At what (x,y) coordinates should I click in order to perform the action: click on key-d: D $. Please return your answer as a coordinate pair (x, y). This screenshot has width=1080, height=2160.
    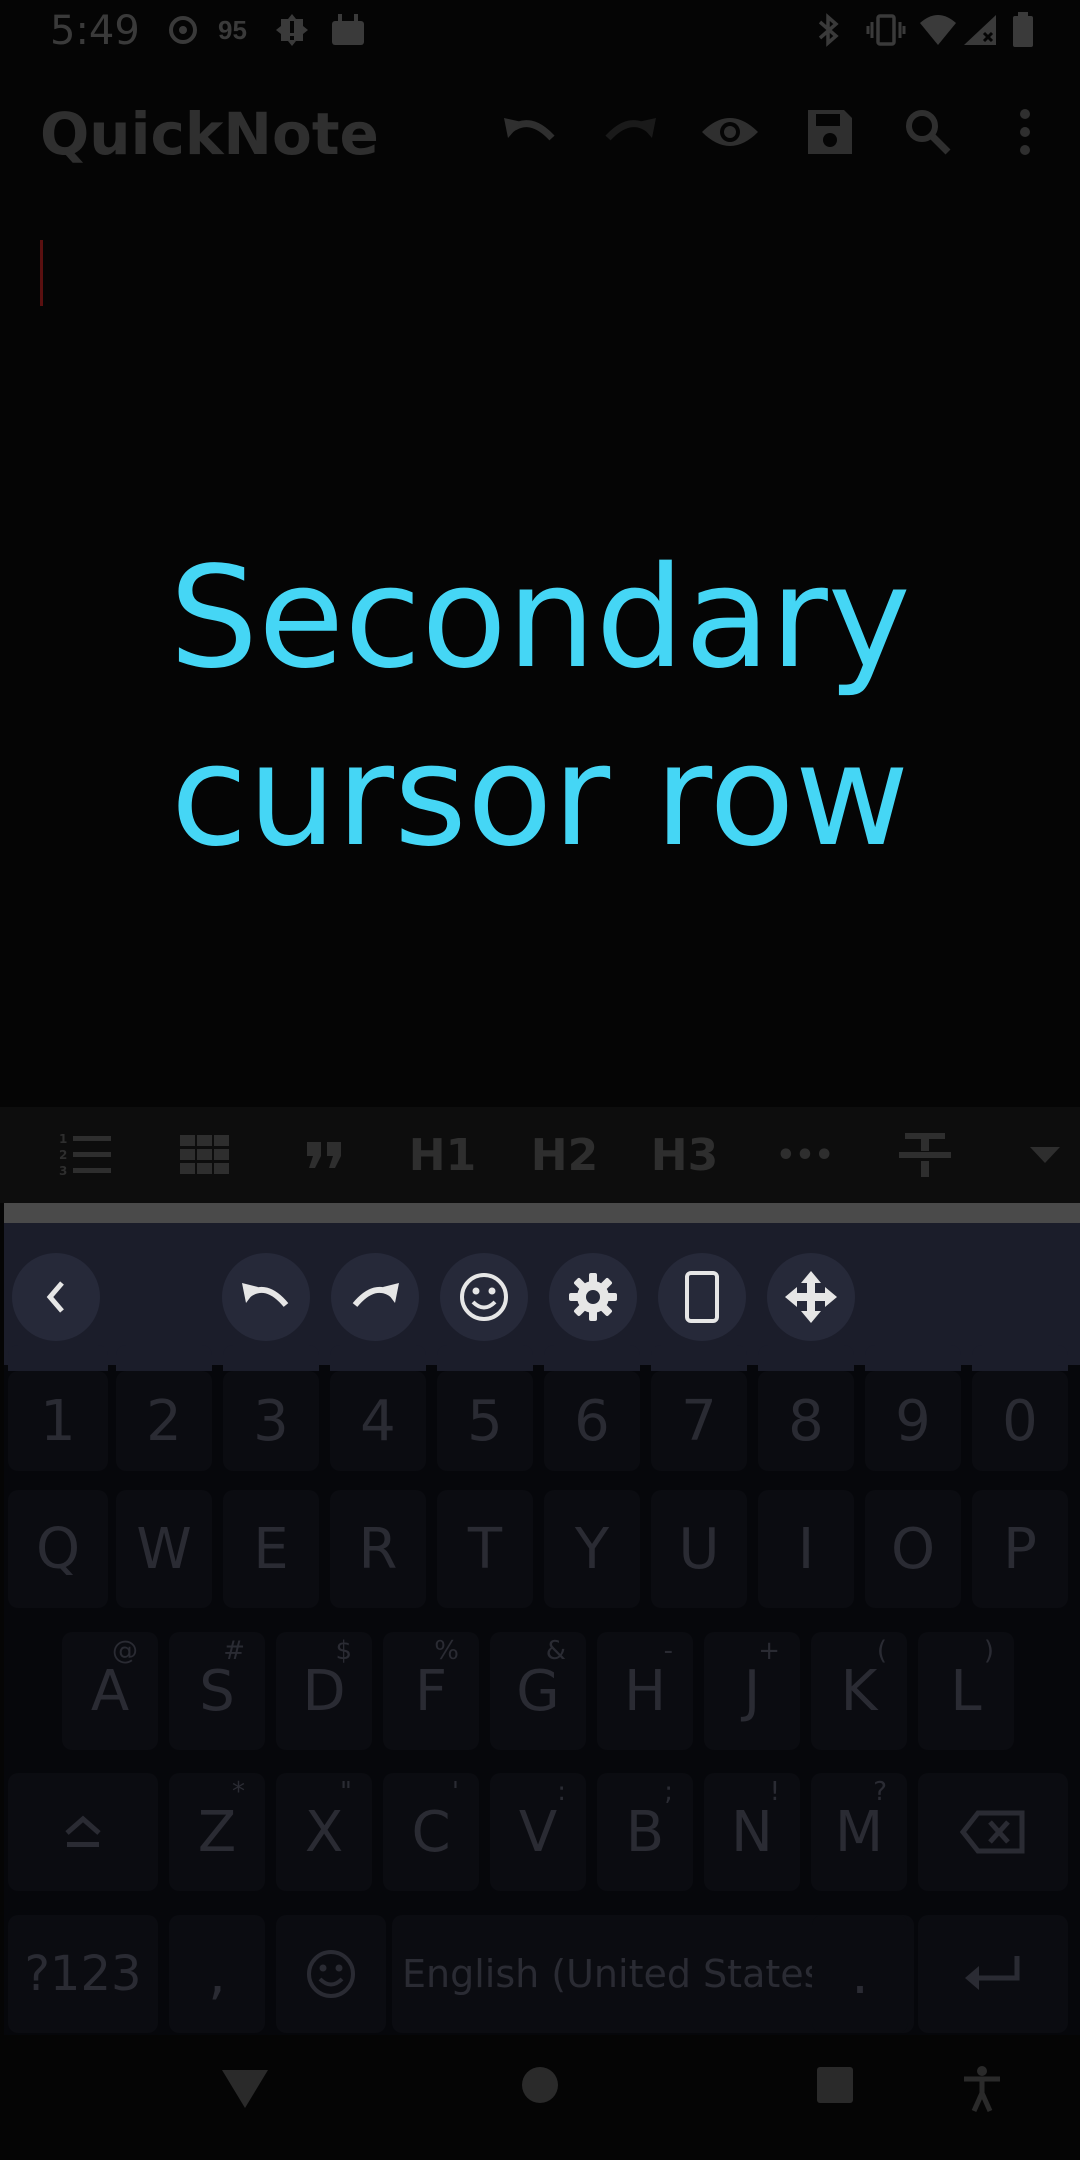
    Looking at the image, I should click on (324, 1691).